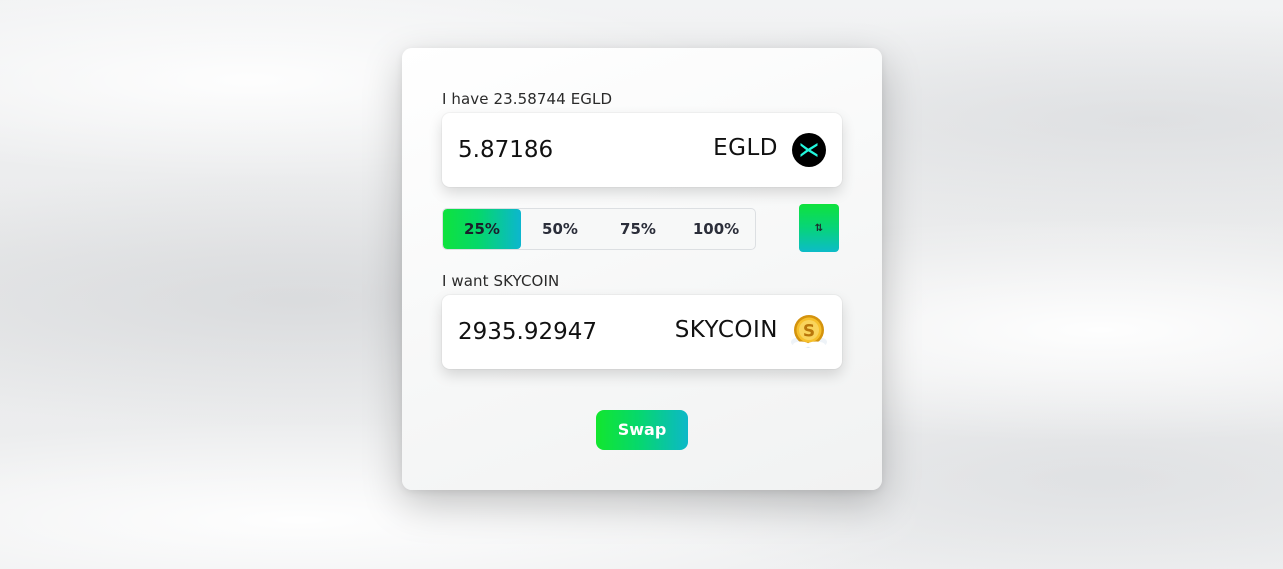 The height and width of the screenshot is (569, 1283). I want to click on from-balance-label: I have 23.58744 EGLD, so click(527, 99).